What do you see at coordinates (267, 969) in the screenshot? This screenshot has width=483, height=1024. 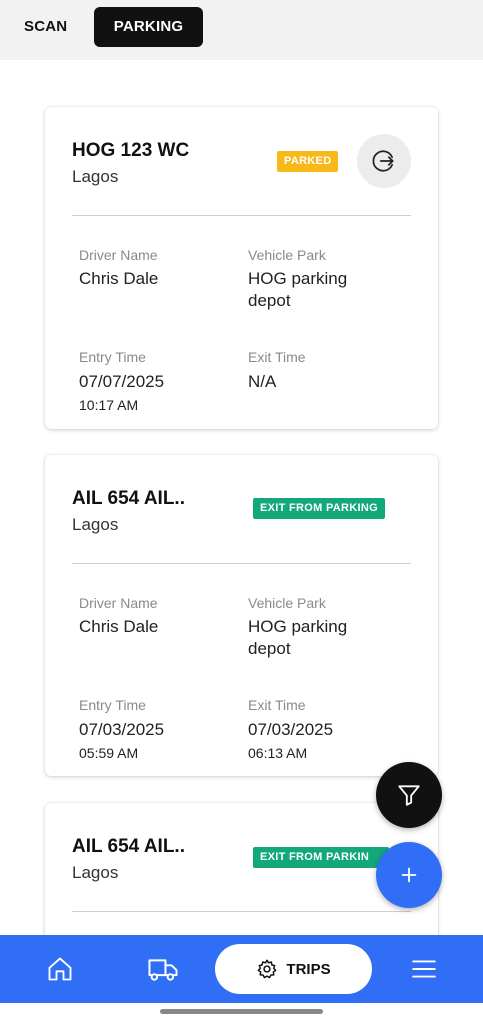 I see `gear-icon` at bounding box center [267, 969].